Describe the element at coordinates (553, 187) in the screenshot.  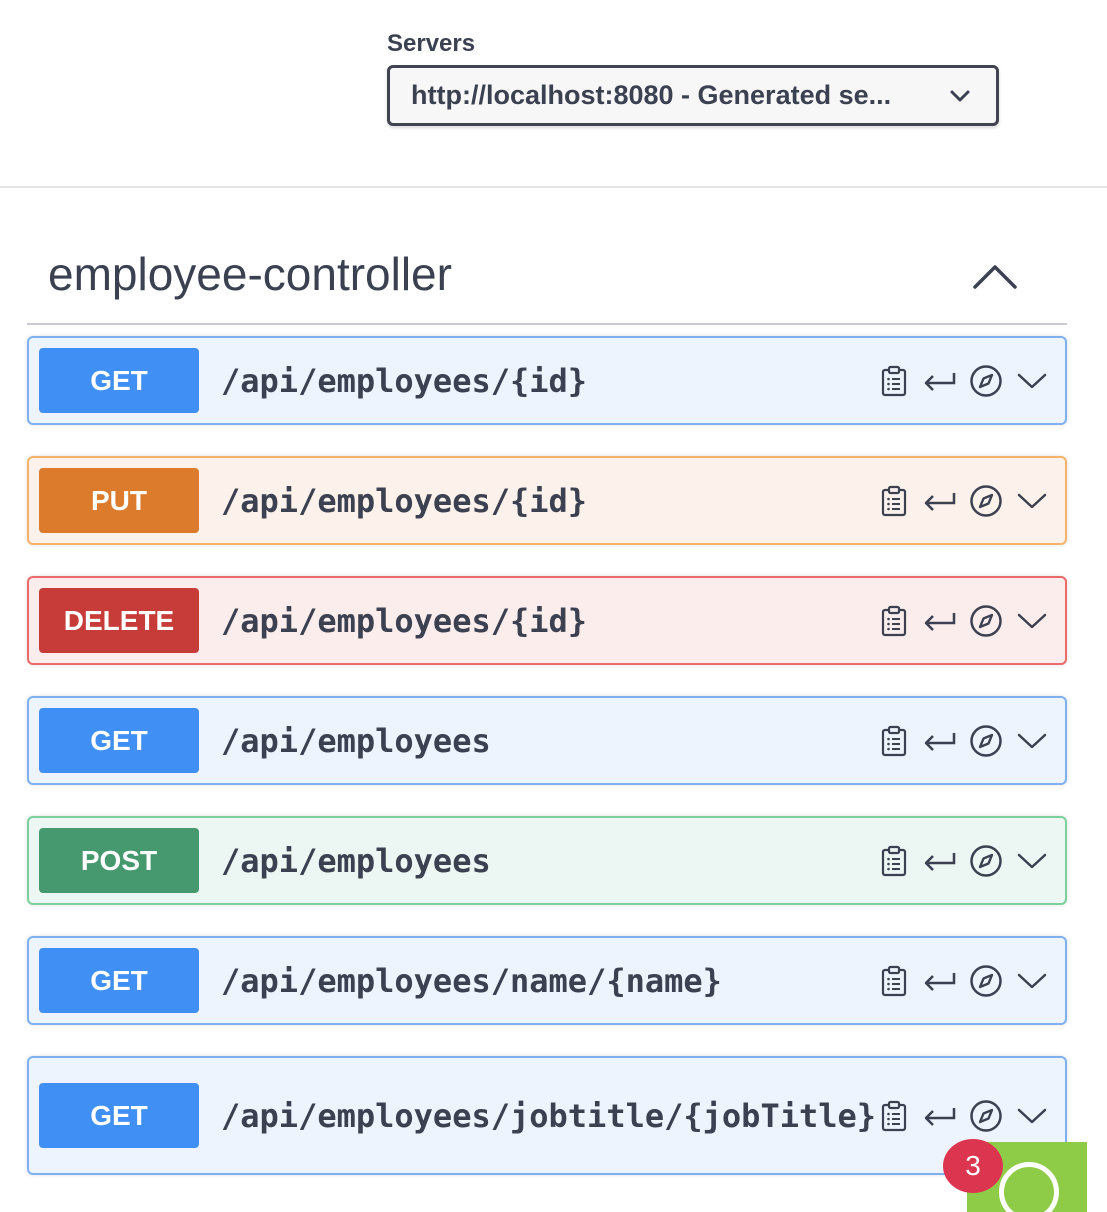
I see `section-divider` at that location.